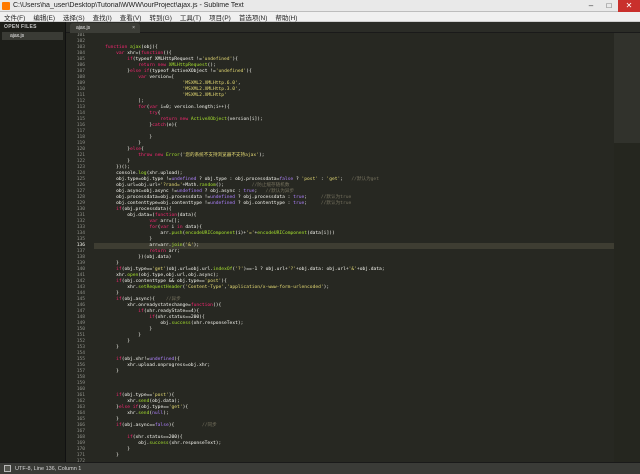 This screenshot has height=474, width=640. What do you see at coordinates (44, 17) in the screenshot?
I see `menu-edit: 编辑(E)` at bounding box center [44, 17].